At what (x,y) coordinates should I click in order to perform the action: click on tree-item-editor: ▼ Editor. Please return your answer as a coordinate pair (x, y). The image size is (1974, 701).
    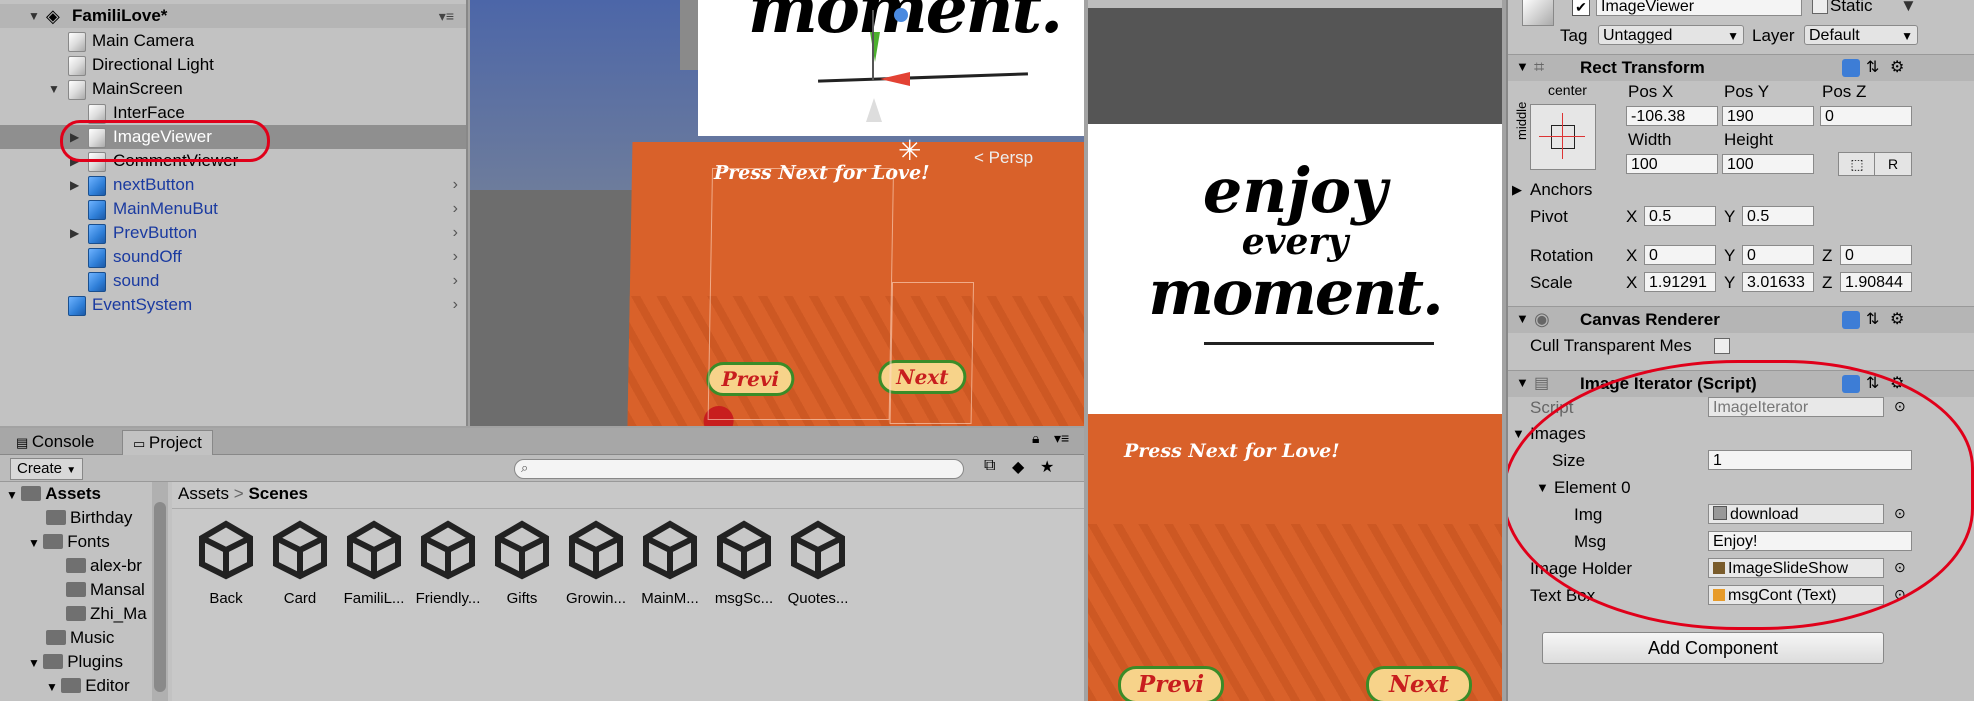
    Looking at the image, I should click on (88, 686).